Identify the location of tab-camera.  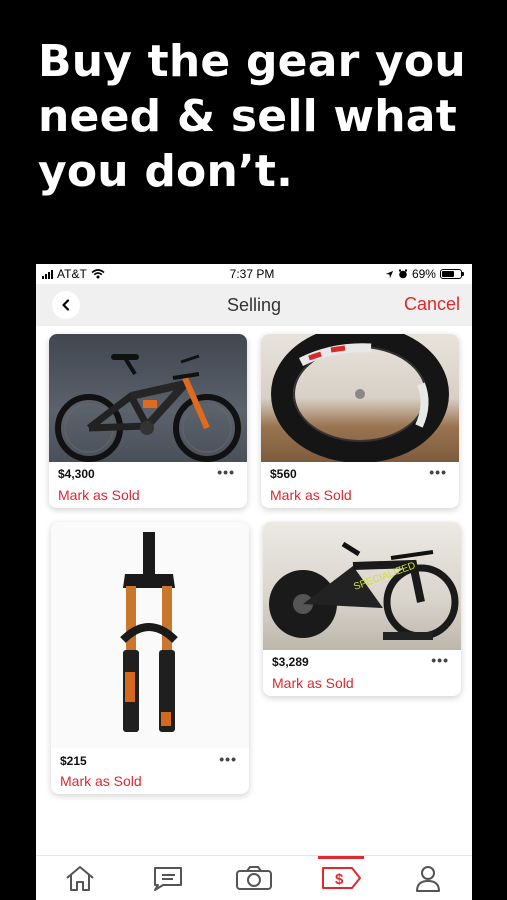
(254, 878).